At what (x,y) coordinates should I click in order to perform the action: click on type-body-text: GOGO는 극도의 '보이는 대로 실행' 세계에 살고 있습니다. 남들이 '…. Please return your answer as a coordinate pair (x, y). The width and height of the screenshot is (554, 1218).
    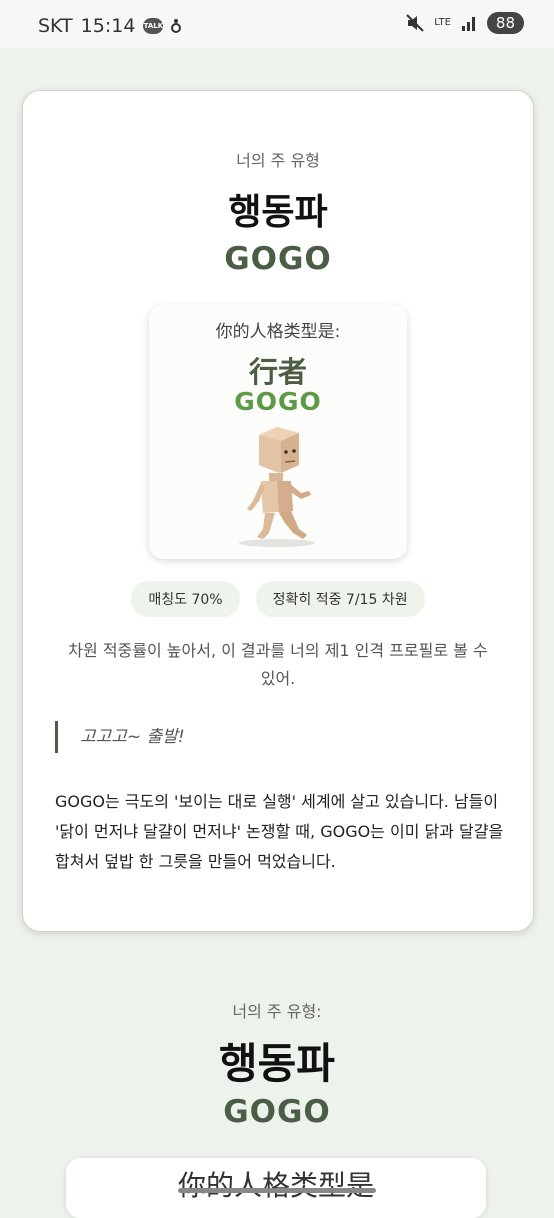
    Looking at the image, I should click on (279, 831).